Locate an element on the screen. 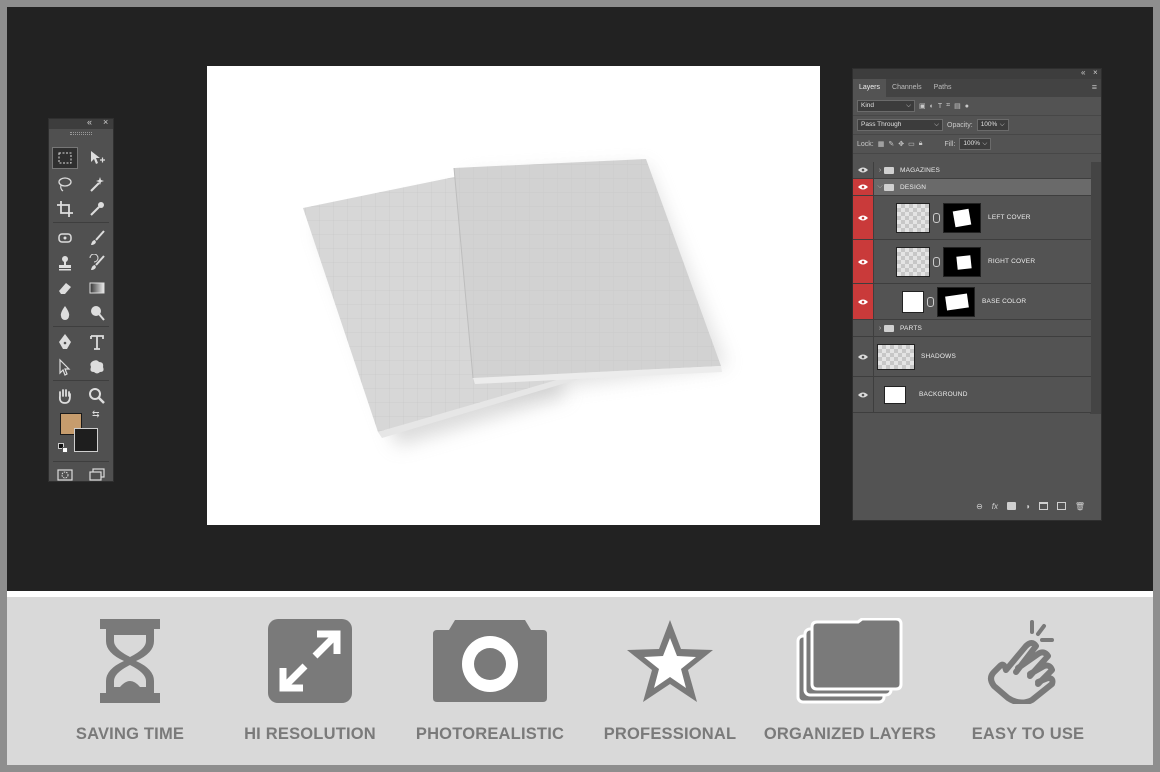 The height and width of the screenshot is (772, 1160). adjustment-icon: ◑ is located at coordinates (1027, 506).